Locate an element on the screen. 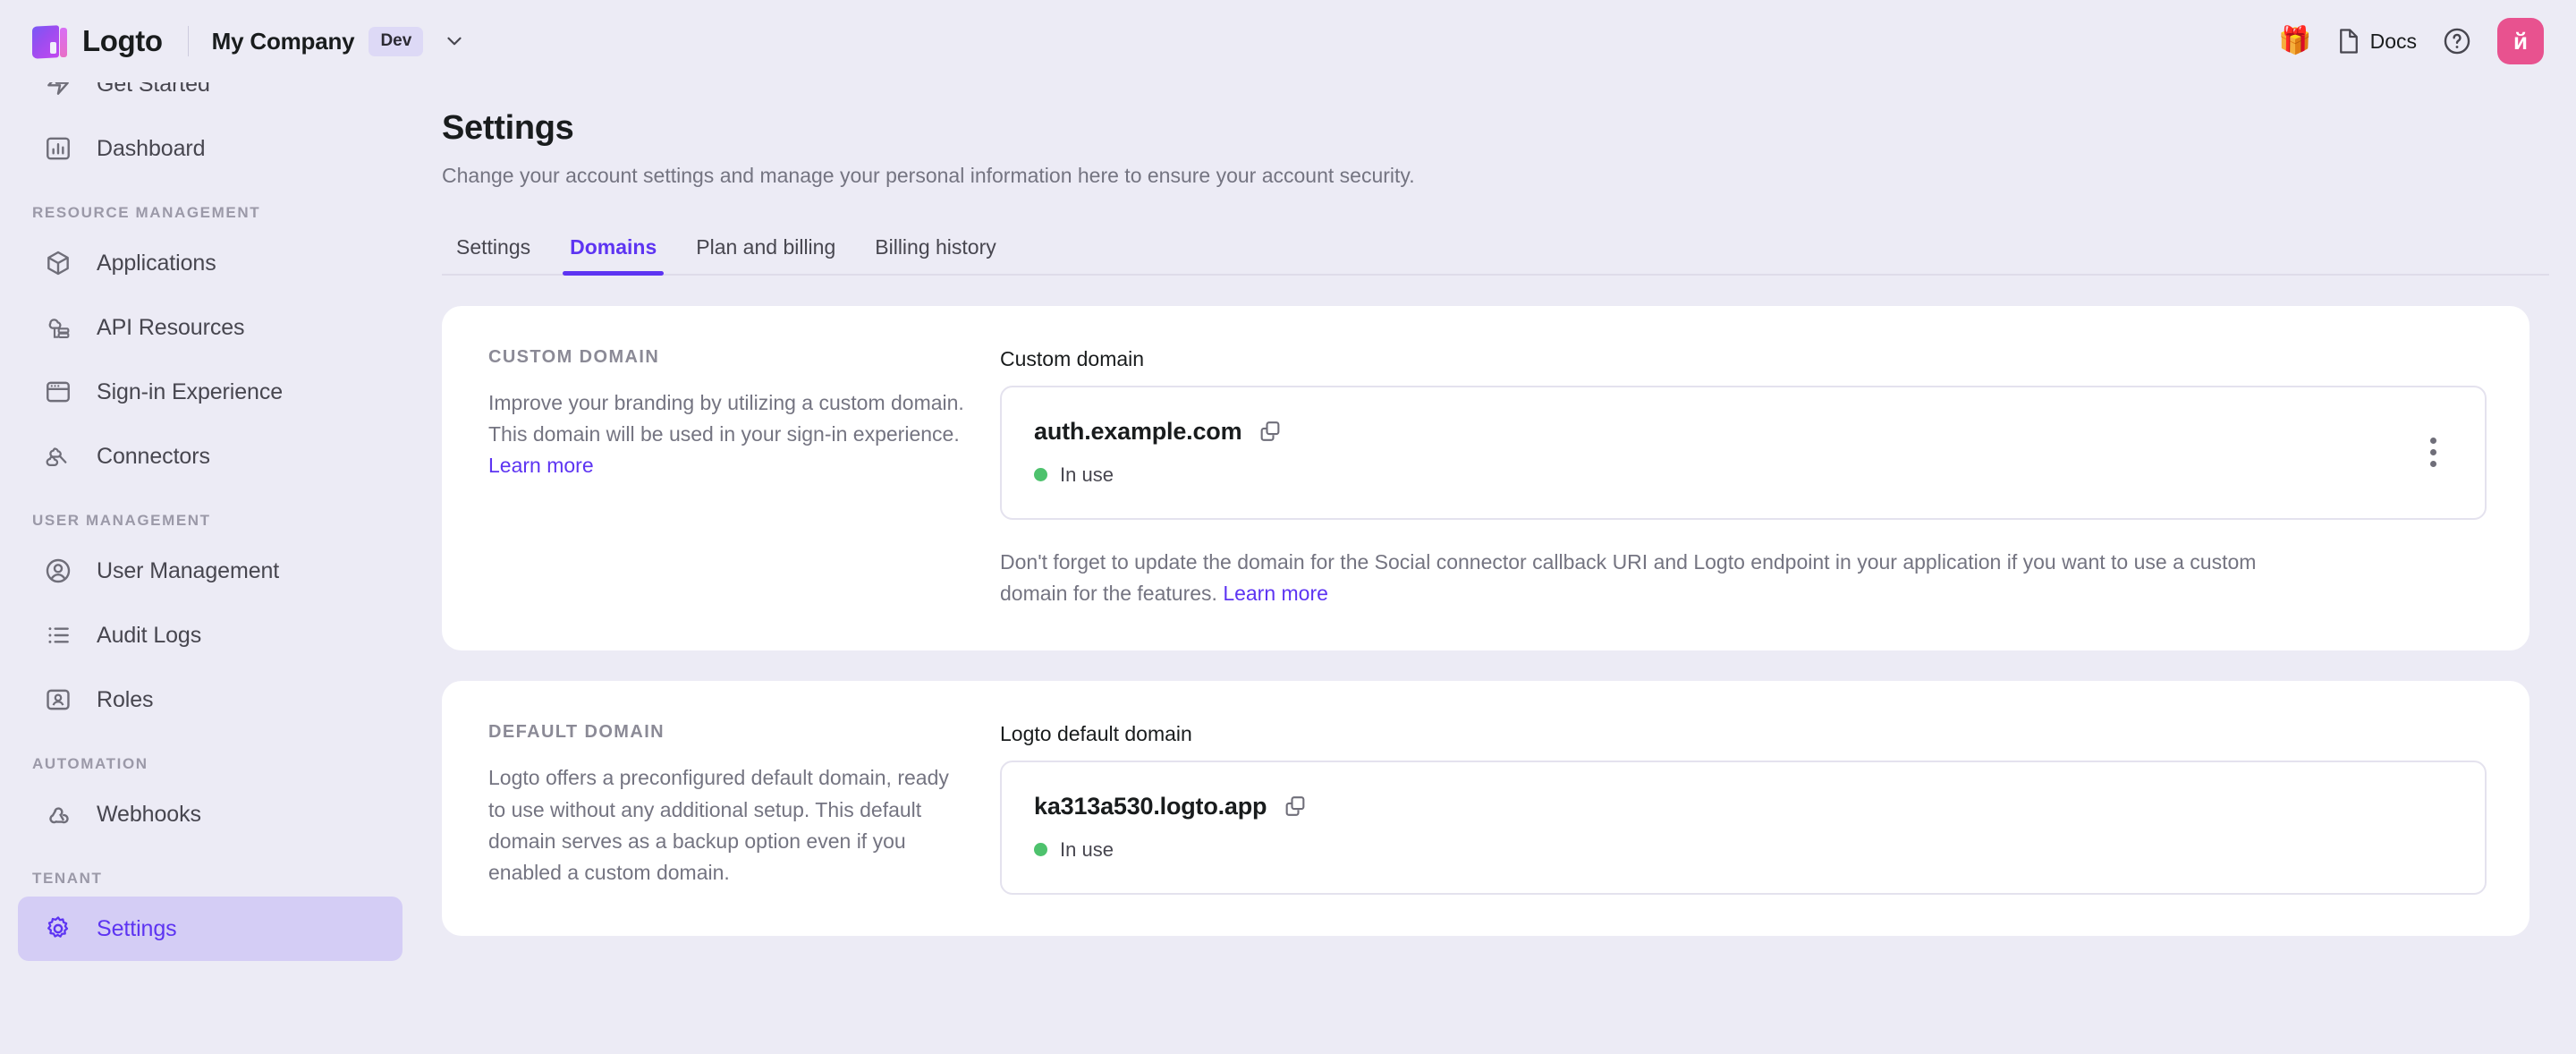 This screenshot has height=1054, width=2576. sidebar-item-roles: Roles is located at coordinates (210, 700).